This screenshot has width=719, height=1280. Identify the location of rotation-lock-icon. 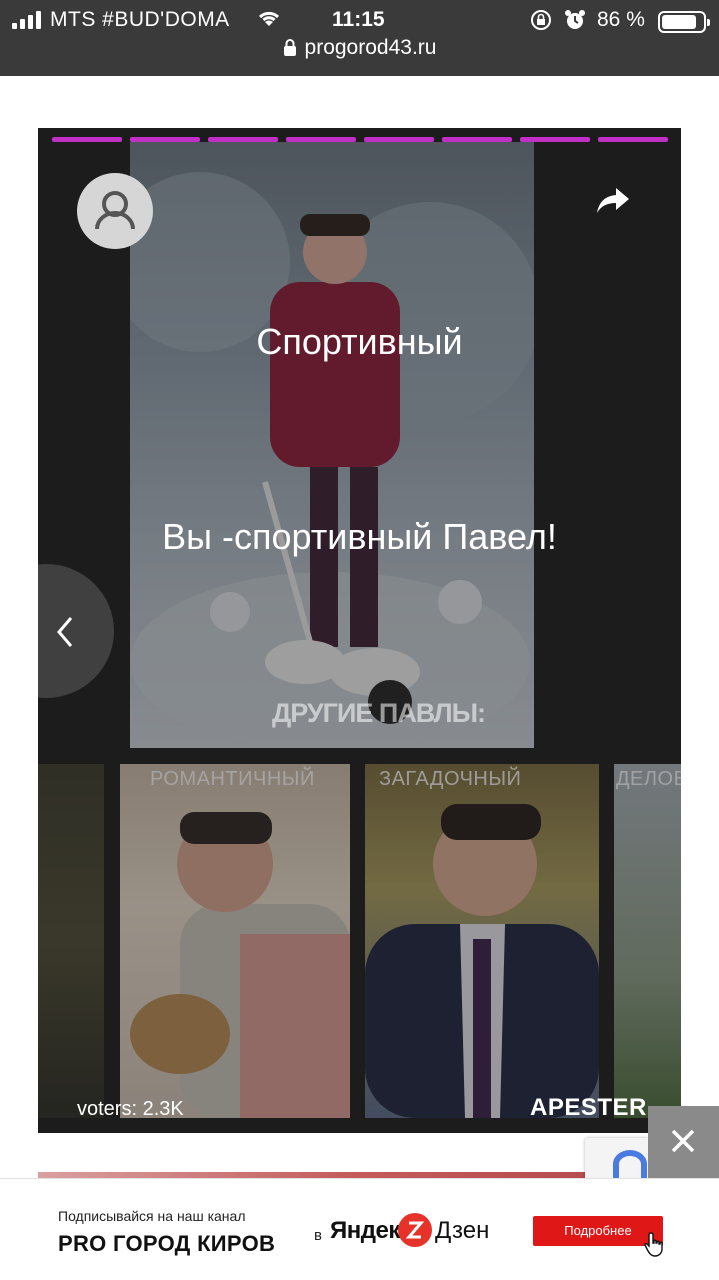
(541, 20).